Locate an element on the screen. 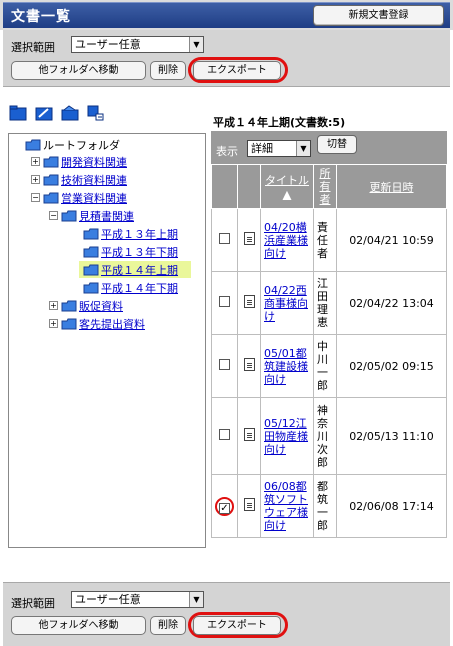 This screenshot has width=453, height=646. title-bar: 文書一覧 新規文書登録 is located at coordinates (226, 15).